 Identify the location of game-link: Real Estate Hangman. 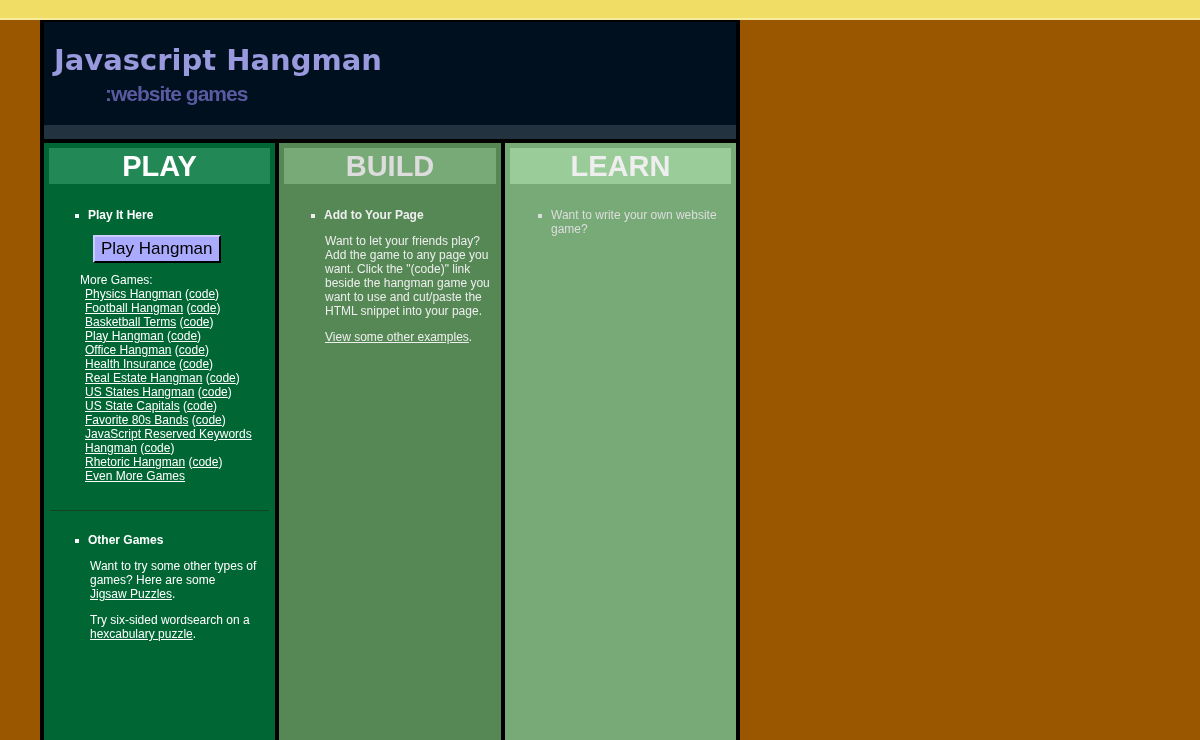
(144, 378).